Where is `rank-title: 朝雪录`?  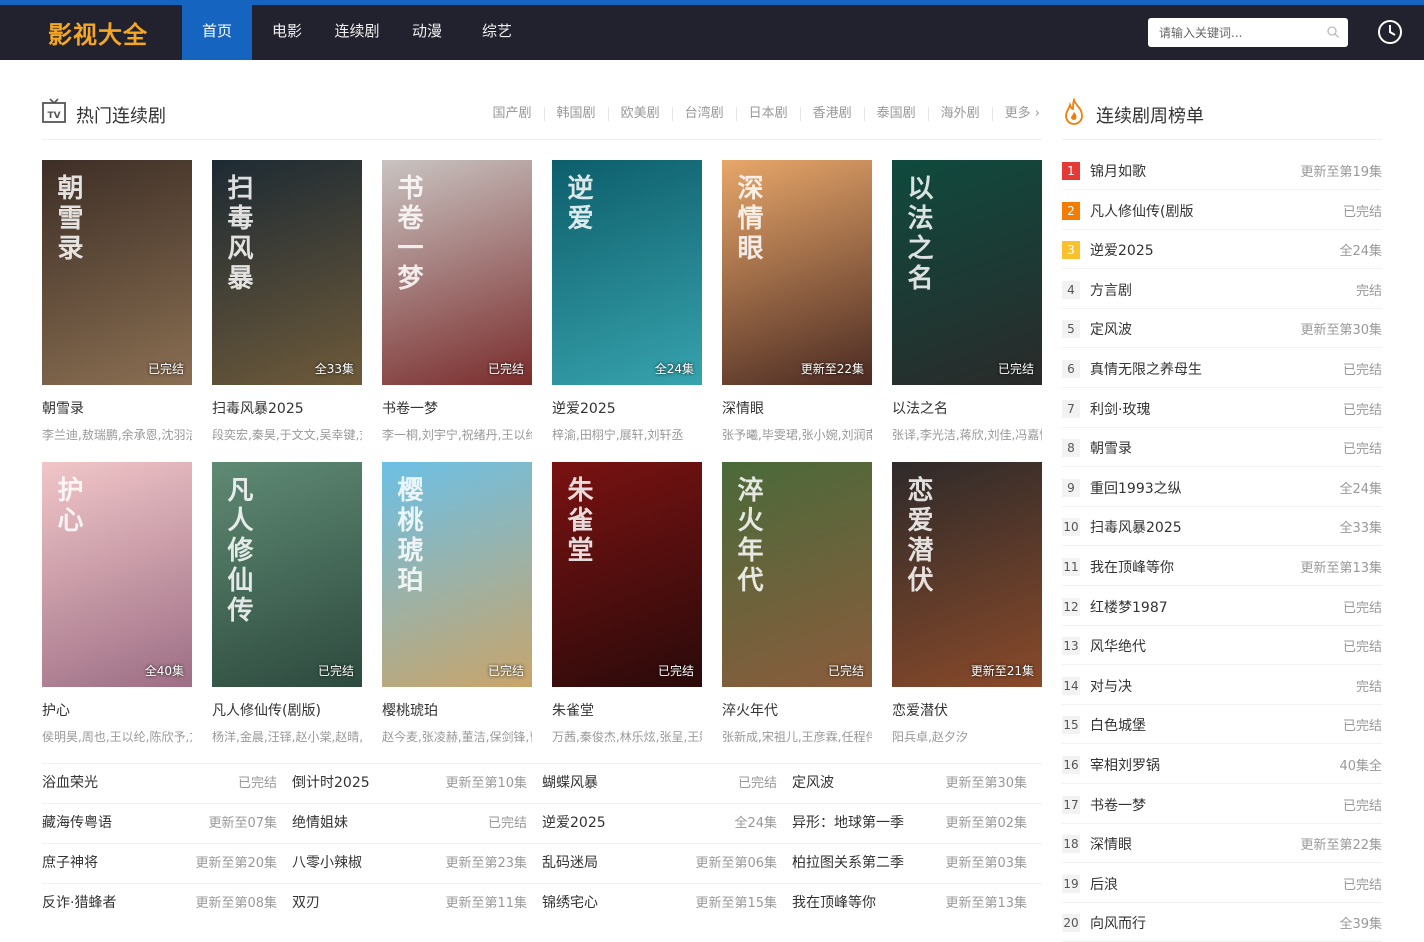
rank-title: 朝雪录 is located at coordinates (1111, 448).